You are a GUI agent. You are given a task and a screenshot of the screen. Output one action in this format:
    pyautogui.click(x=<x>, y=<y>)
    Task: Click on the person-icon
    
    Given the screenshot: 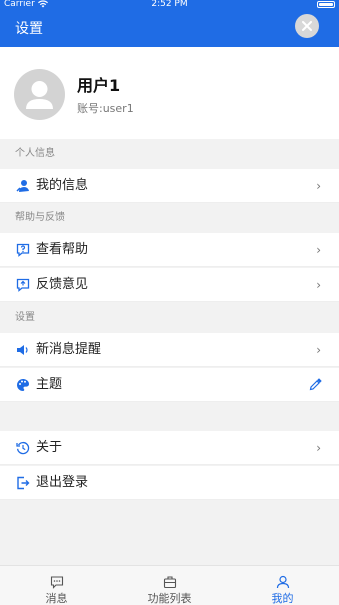 What is the action you would take?
    pyautogui.click(x=282, y=582)
    